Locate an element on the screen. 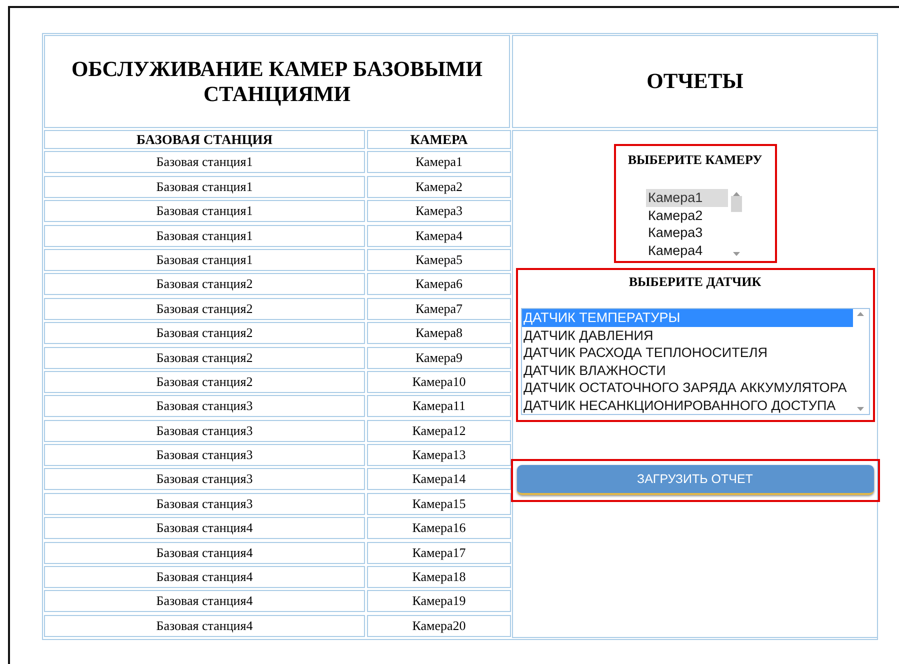 The height and width of the screenshot is (664, 899). table-cell: Камера15 is located at coordinates (439, 503).